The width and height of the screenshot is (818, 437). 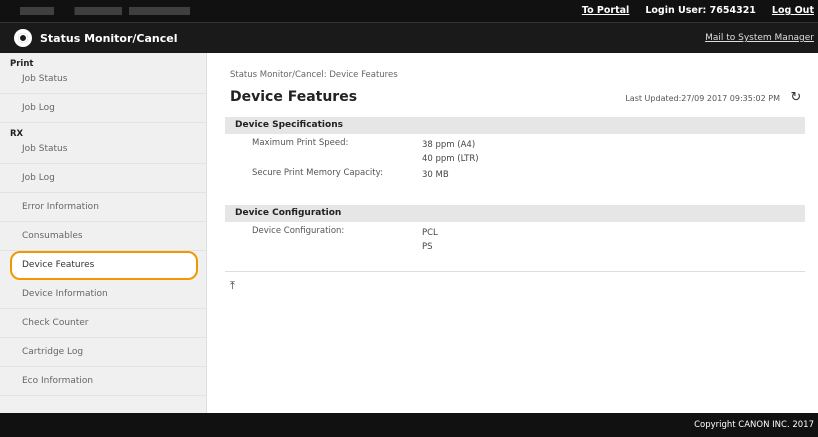 What do you see at coordinates (515, 176) in the screenshot?
I see `spec-row-memory: Secure Print Memory Capacity: 30 MB` at bounding box center [515, 176].